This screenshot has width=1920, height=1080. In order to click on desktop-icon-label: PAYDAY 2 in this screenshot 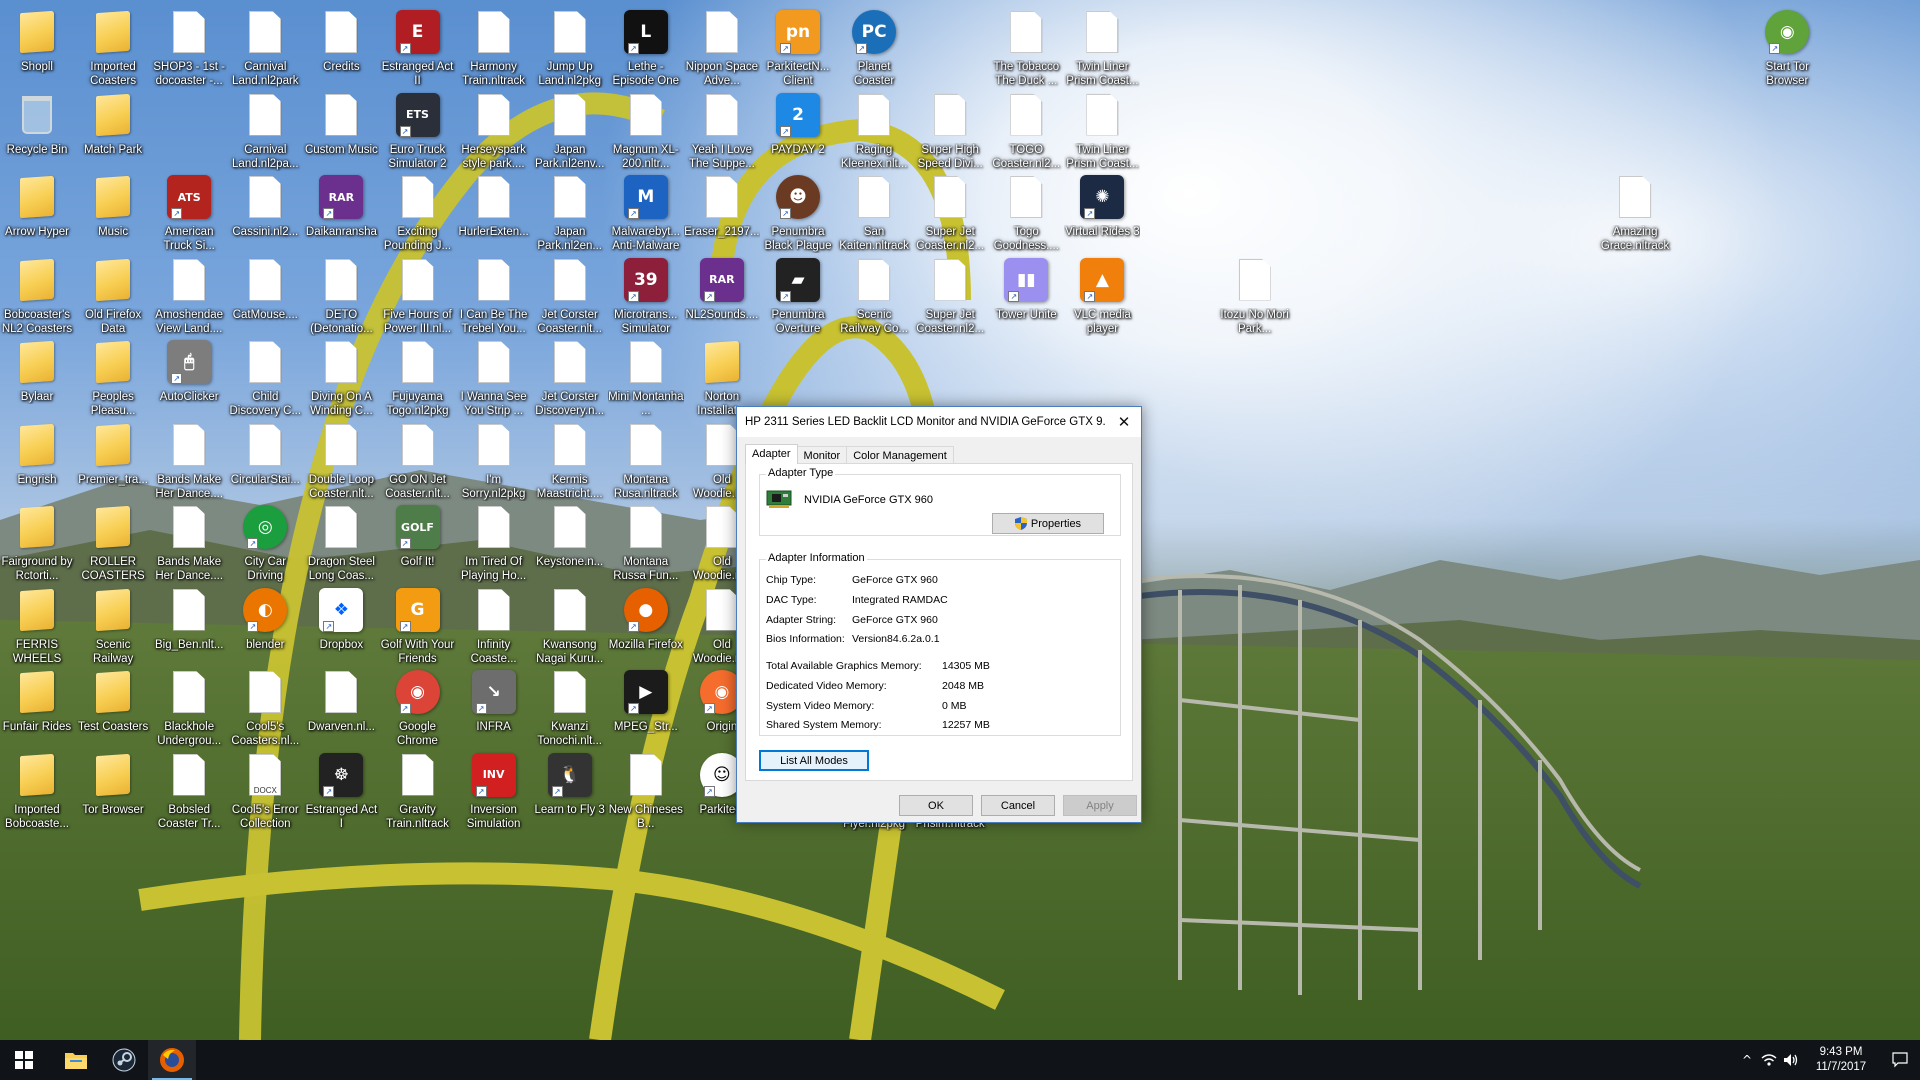, I will do `click(798, 149)`.